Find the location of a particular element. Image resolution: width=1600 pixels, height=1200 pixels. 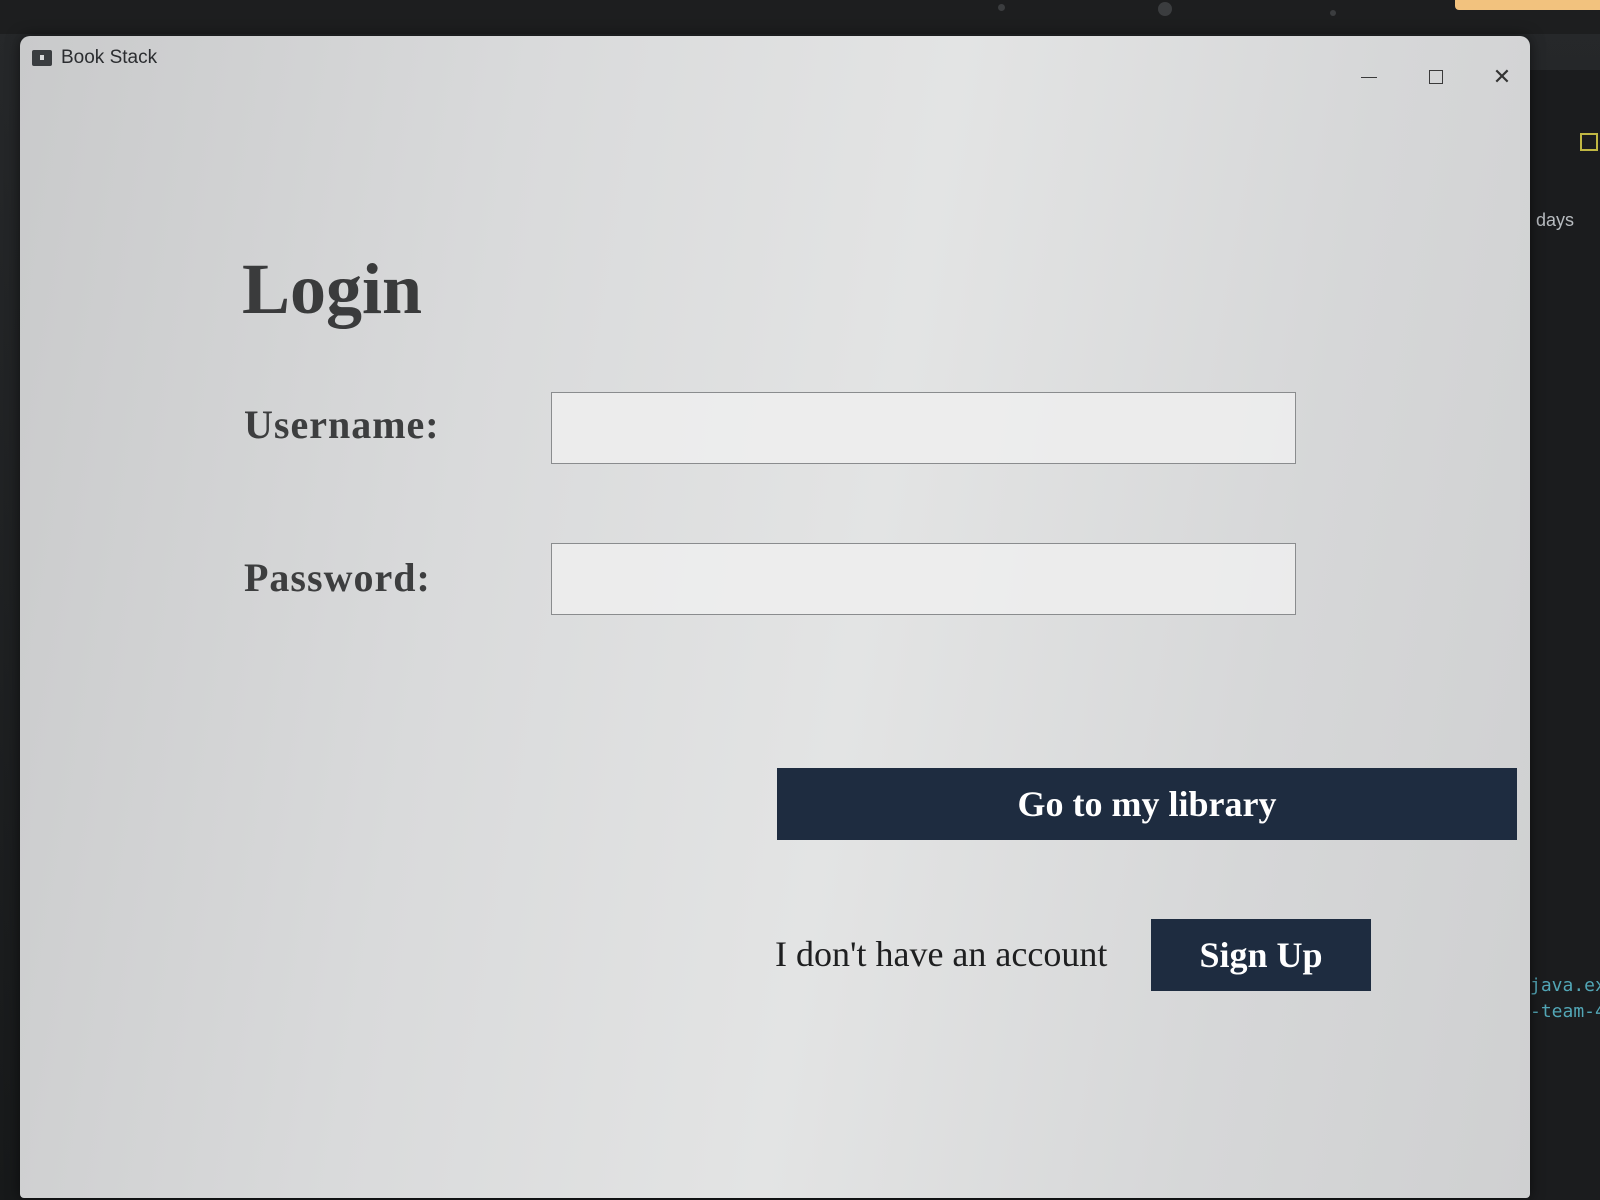

close-button: ✕ is located at coordinates (1502, 77).